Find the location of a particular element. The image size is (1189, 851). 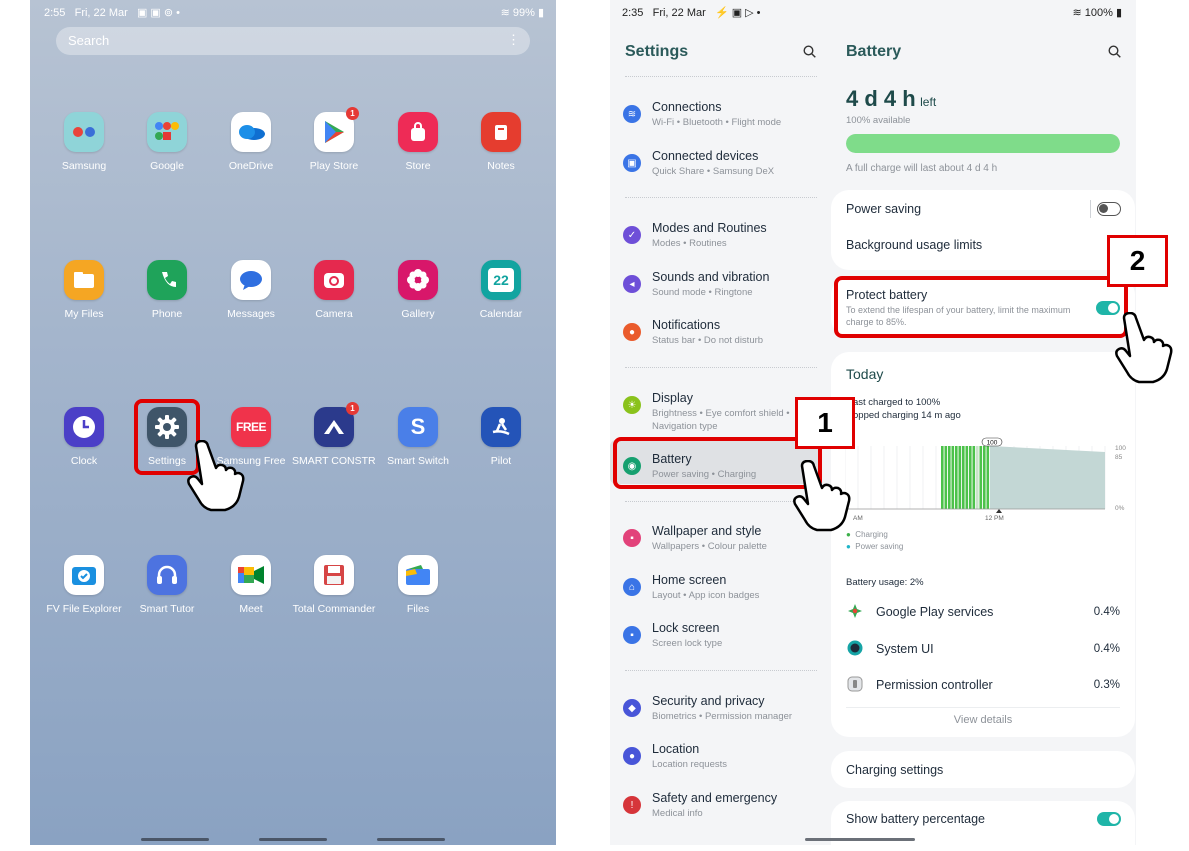

nav-home-handle is located at coordinates (860, 839).